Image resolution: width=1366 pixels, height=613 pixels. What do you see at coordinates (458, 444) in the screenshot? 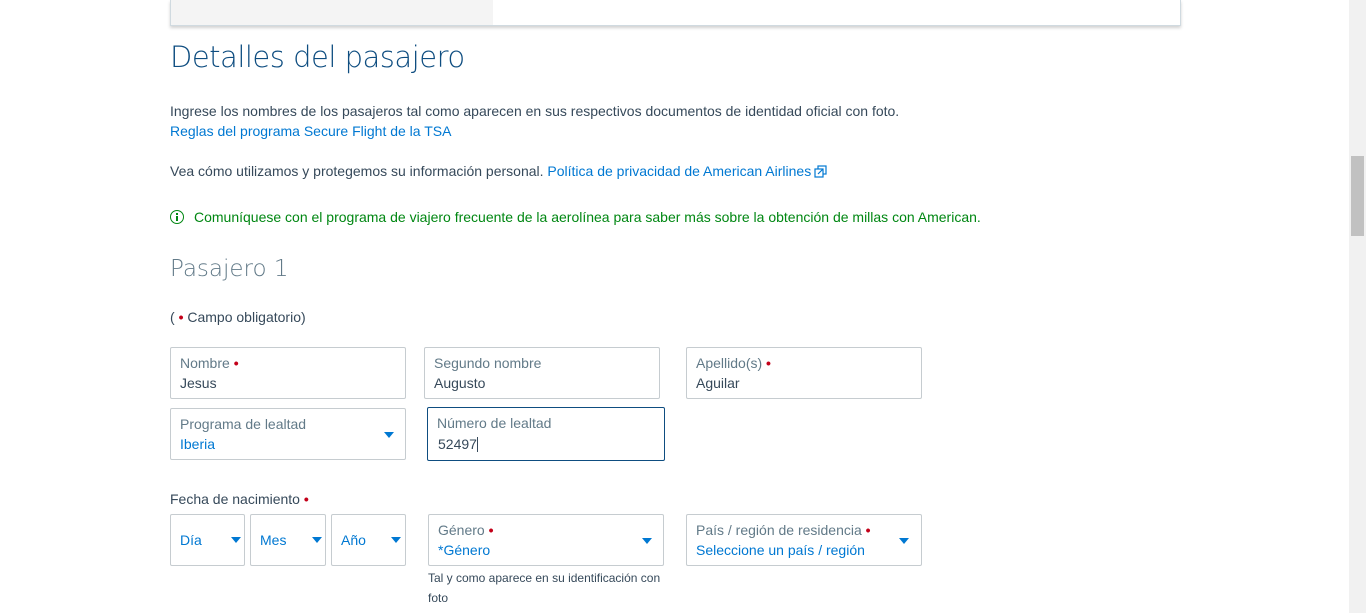
I see `loyalty-number-value: 52497` at bounding box center [458, 444].